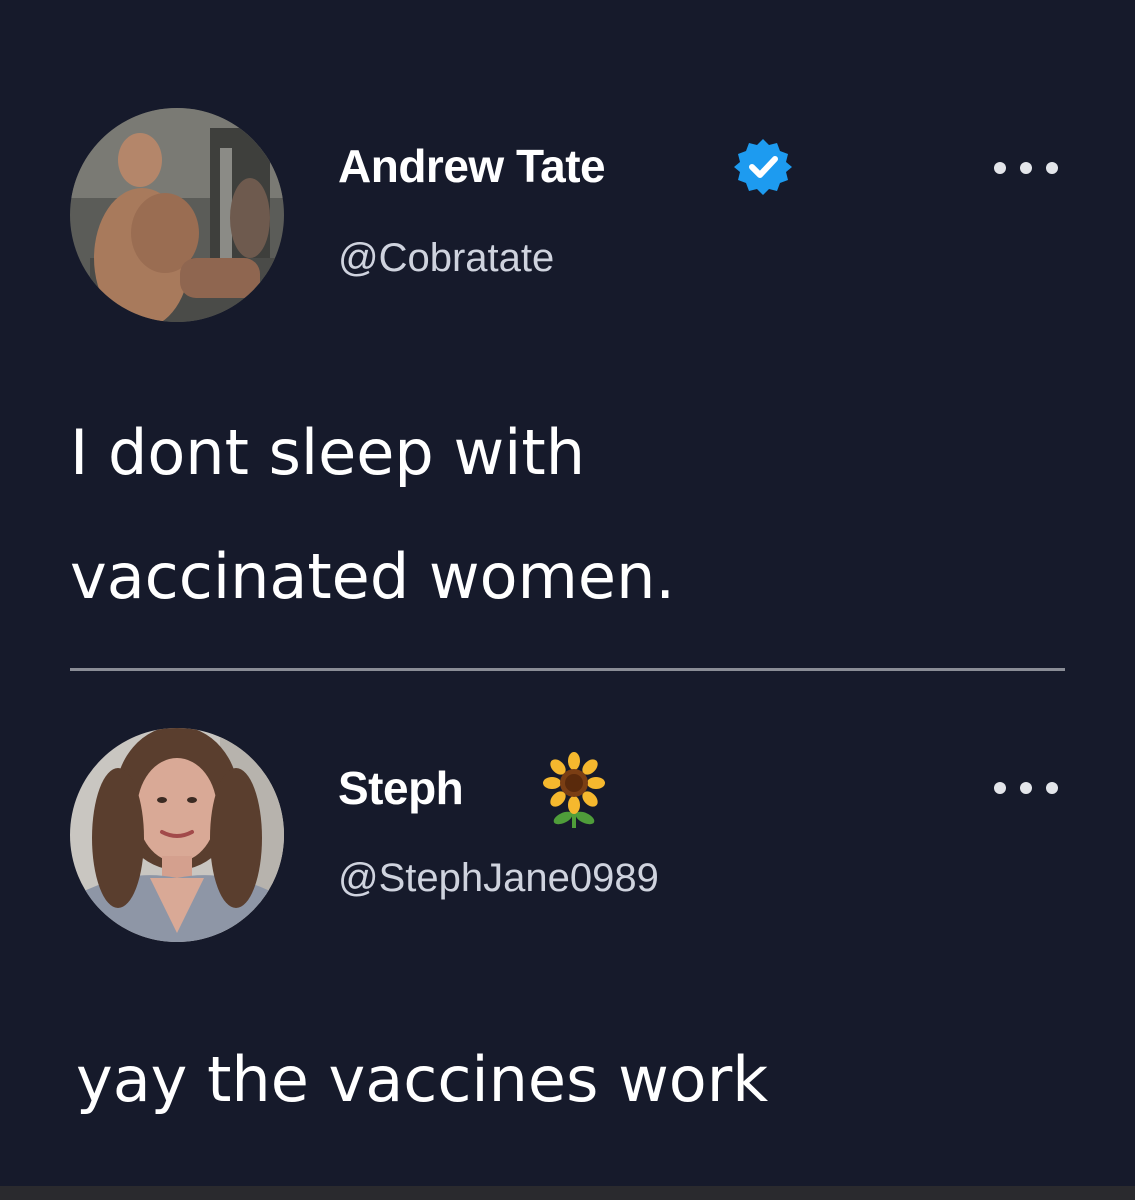  I want to click on reply-avatar-photo, so click(177, 835).